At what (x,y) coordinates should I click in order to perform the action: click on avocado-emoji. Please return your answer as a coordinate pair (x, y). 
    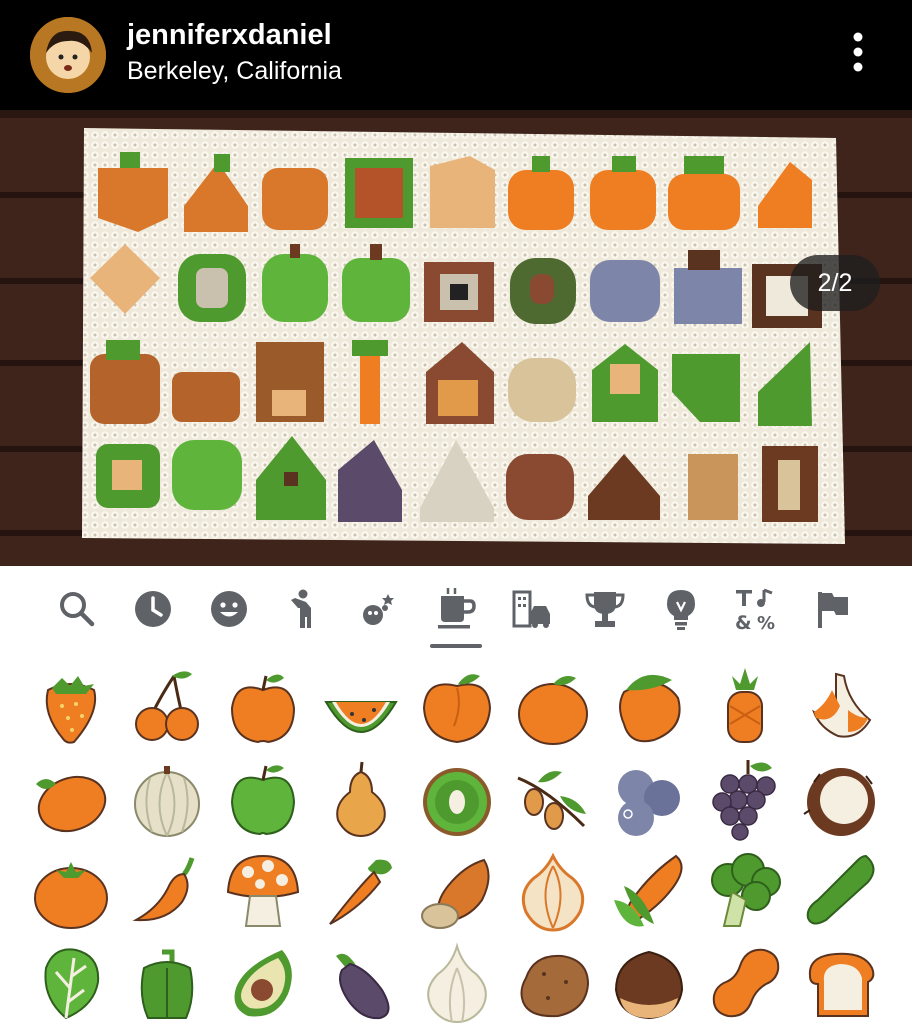
    Looking at the image, I should click on (263, 983).